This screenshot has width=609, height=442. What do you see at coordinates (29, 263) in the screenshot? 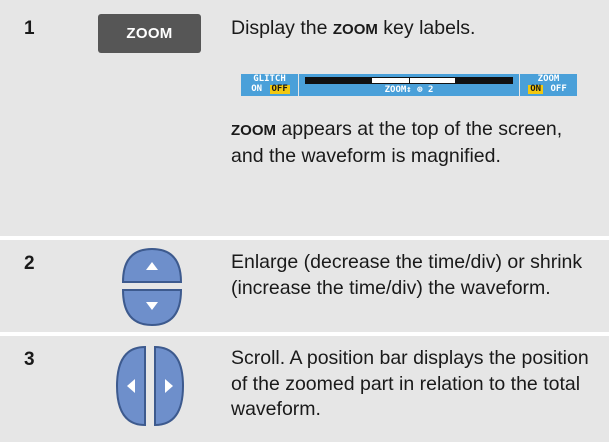
I see `step-number: 2` at bounding box center [29, 263].